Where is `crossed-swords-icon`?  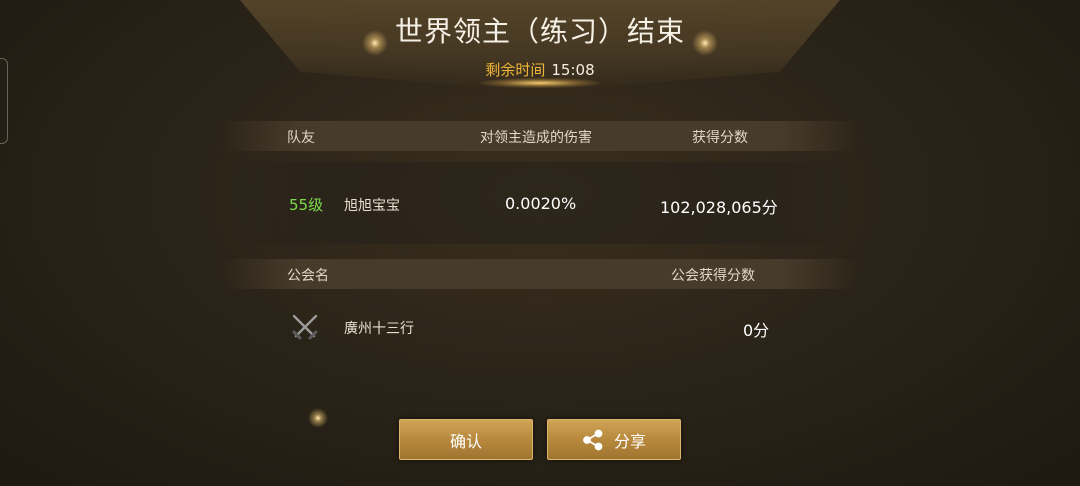 crossed-swords-icon is located at coordinates (305, 327).